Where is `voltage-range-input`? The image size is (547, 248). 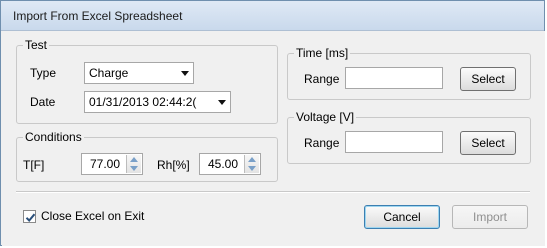 voltage-range-input is located at coordinates (394, 142).